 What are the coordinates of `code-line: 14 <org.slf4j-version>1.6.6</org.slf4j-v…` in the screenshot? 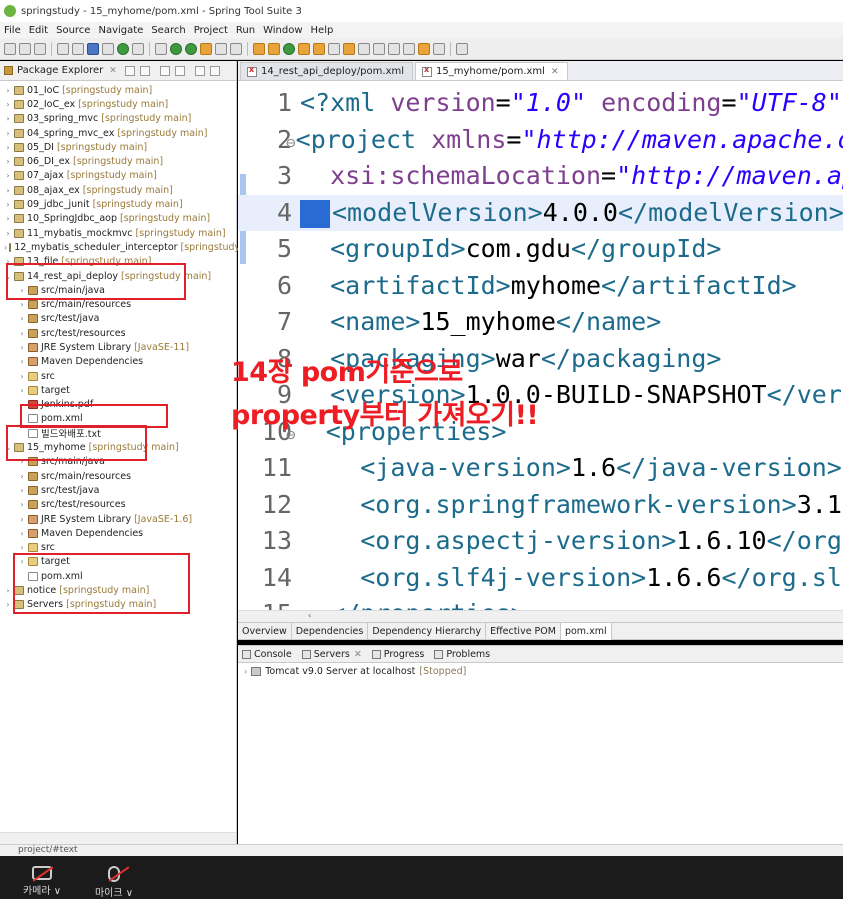 It's located at (540, 578).